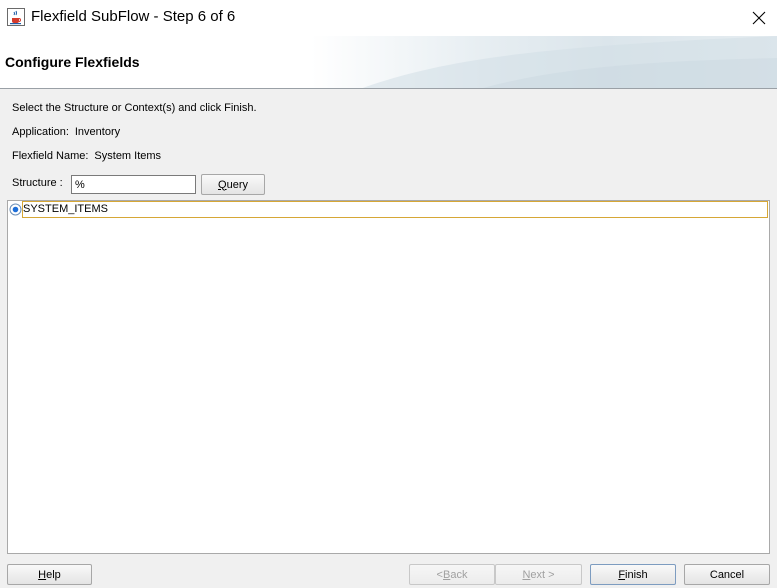  Describe the element at coordinates (15, 209) in the screenshot. I see `radio-selected-icon` at that location.